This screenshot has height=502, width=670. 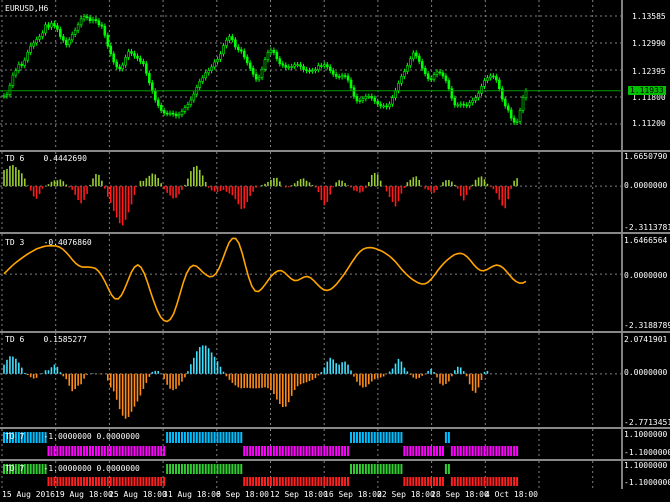 I want to click on td7b-label: TD 7 -1.0000000 0.0000000, so click(x=72, y=468).